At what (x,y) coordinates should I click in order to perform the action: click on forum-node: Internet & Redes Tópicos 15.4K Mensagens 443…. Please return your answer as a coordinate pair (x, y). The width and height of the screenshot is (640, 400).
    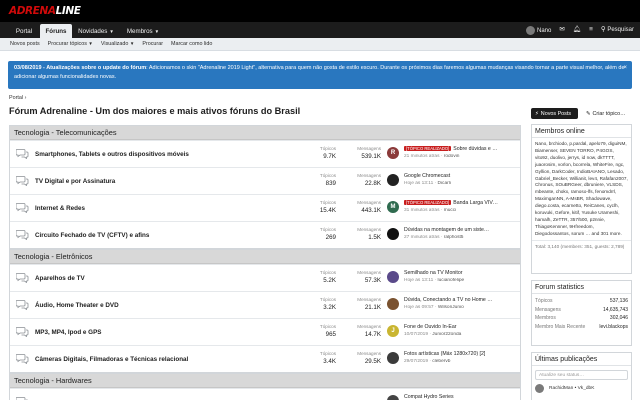
    Looking at the image, I should click on (265, 207).